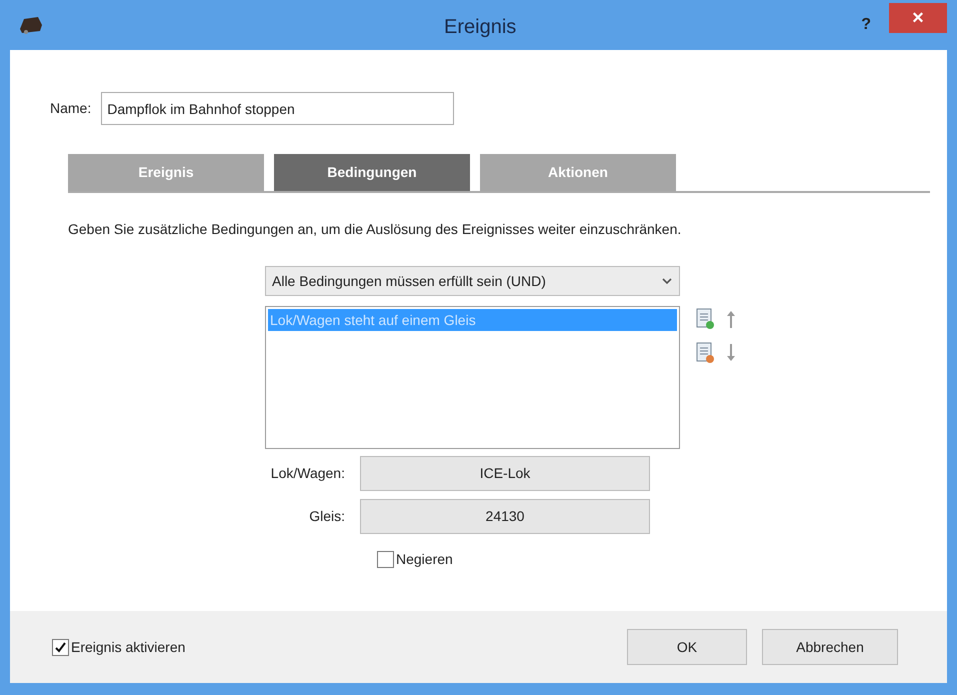 This screenshot has height=695, width=957. I want to click on add-document-icon, so click(706, 319).